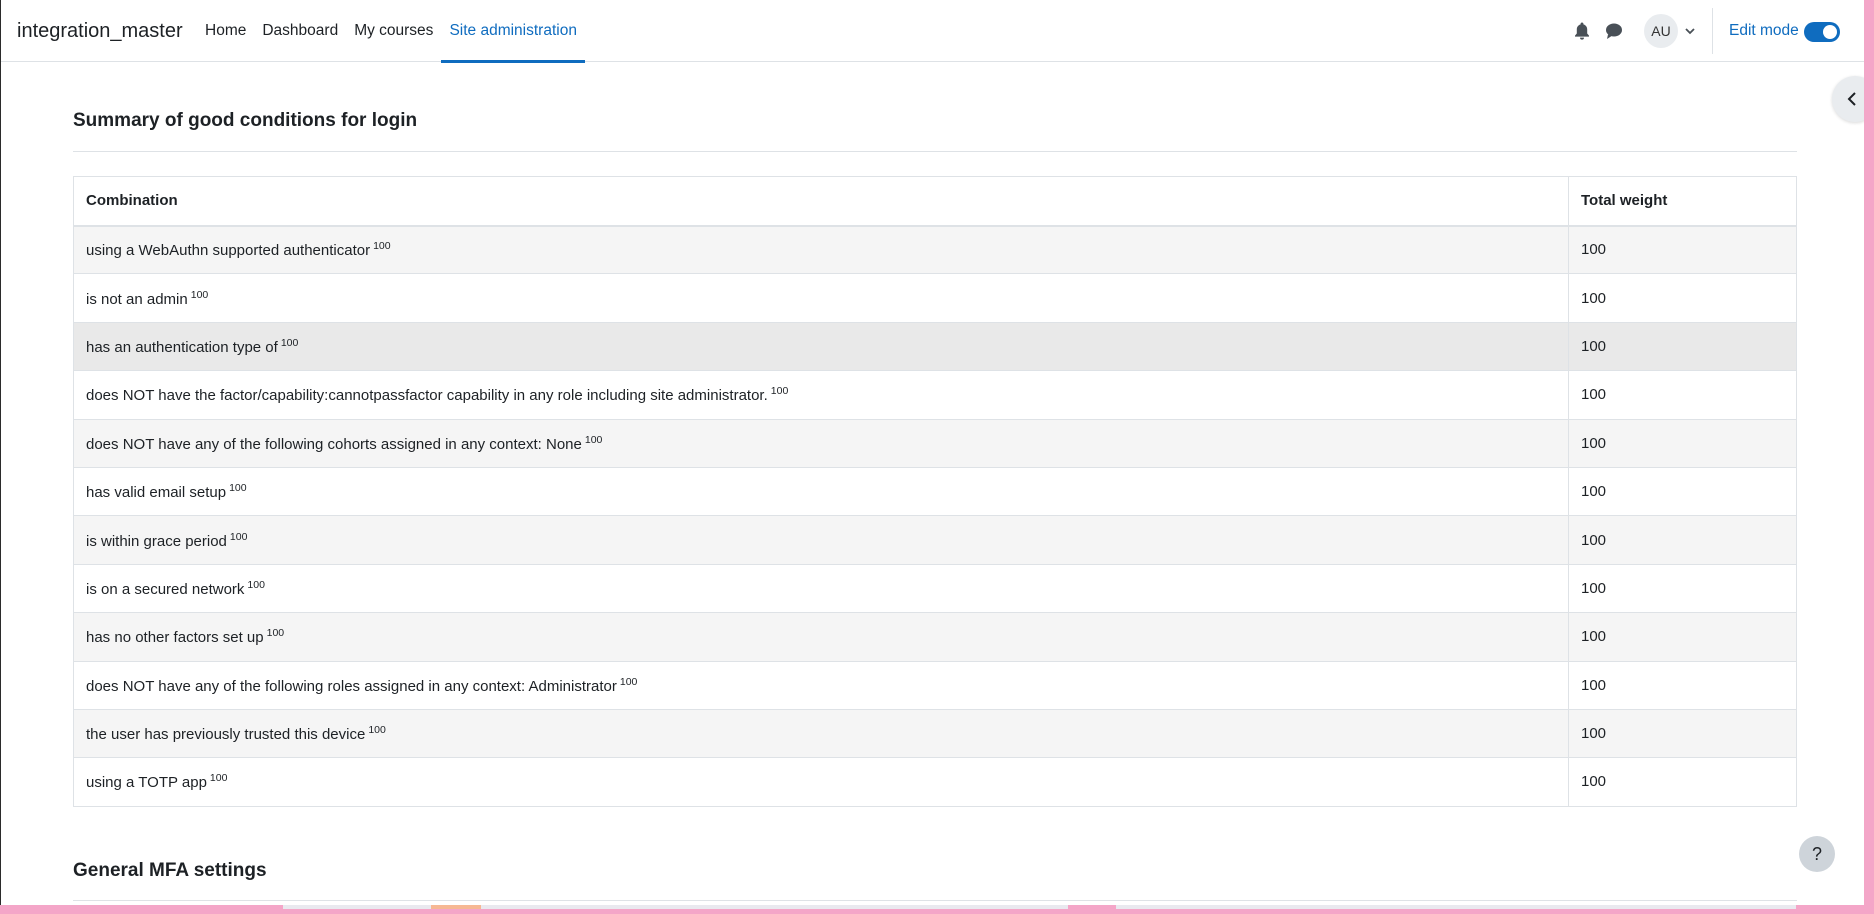 This screenshot has width=1874, height=914. What do you see at coordinates (156, 541) in the screenshot?
I see `combination-text: is within grace period` at bounding box center [156, 541].